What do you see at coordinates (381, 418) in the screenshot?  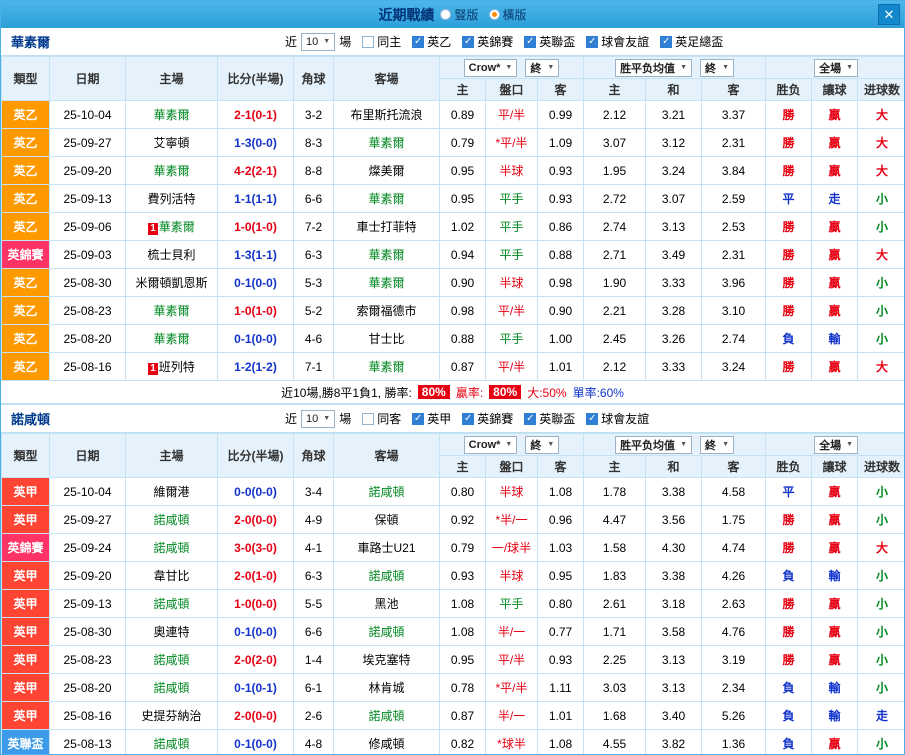 I see `filter-checkbox: 同客` at bounding box center [381, 418].